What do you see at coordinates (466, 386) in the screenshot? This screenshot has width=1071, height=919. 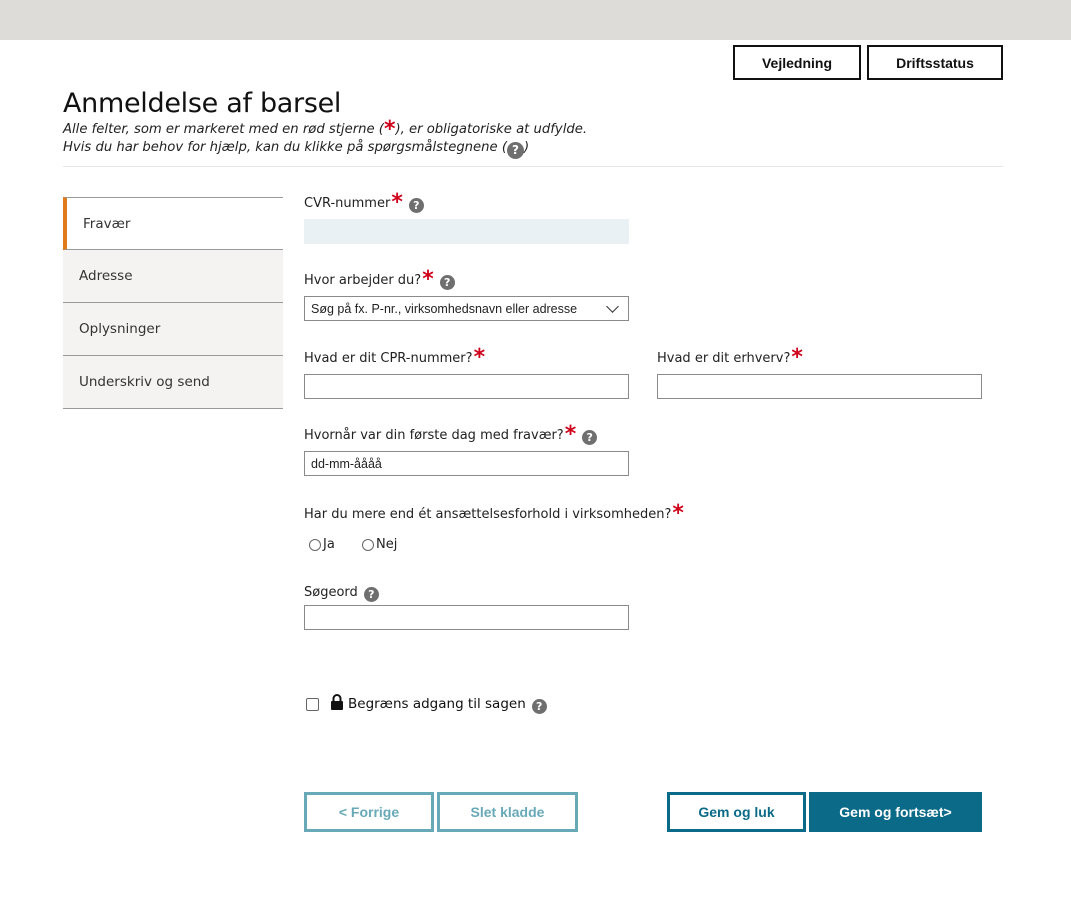 I see `cpr-input` at bounding box center [466, 386].